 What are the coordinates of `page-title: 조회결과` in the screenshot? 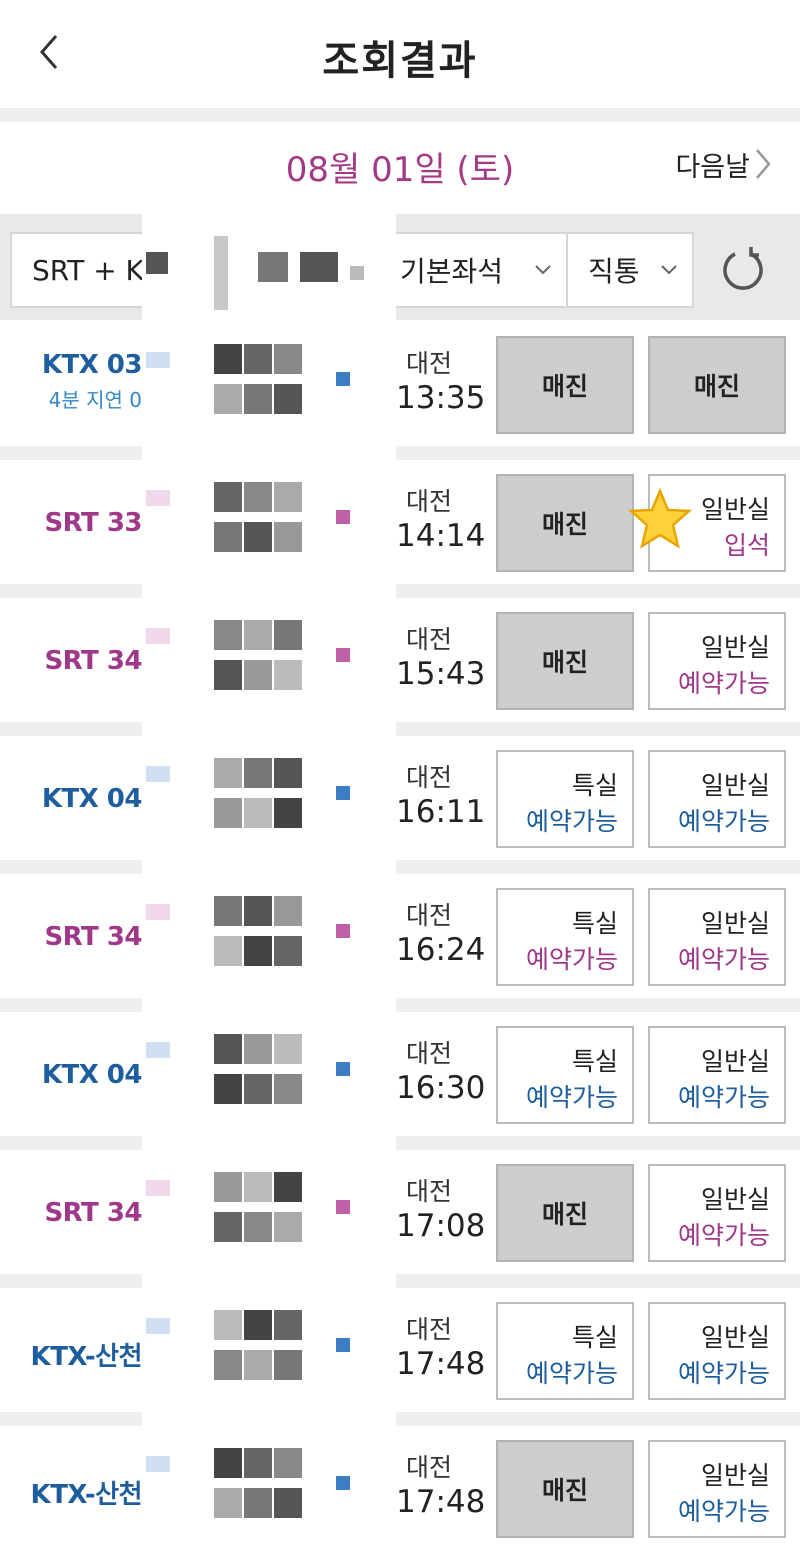 It's located at (400, 61).